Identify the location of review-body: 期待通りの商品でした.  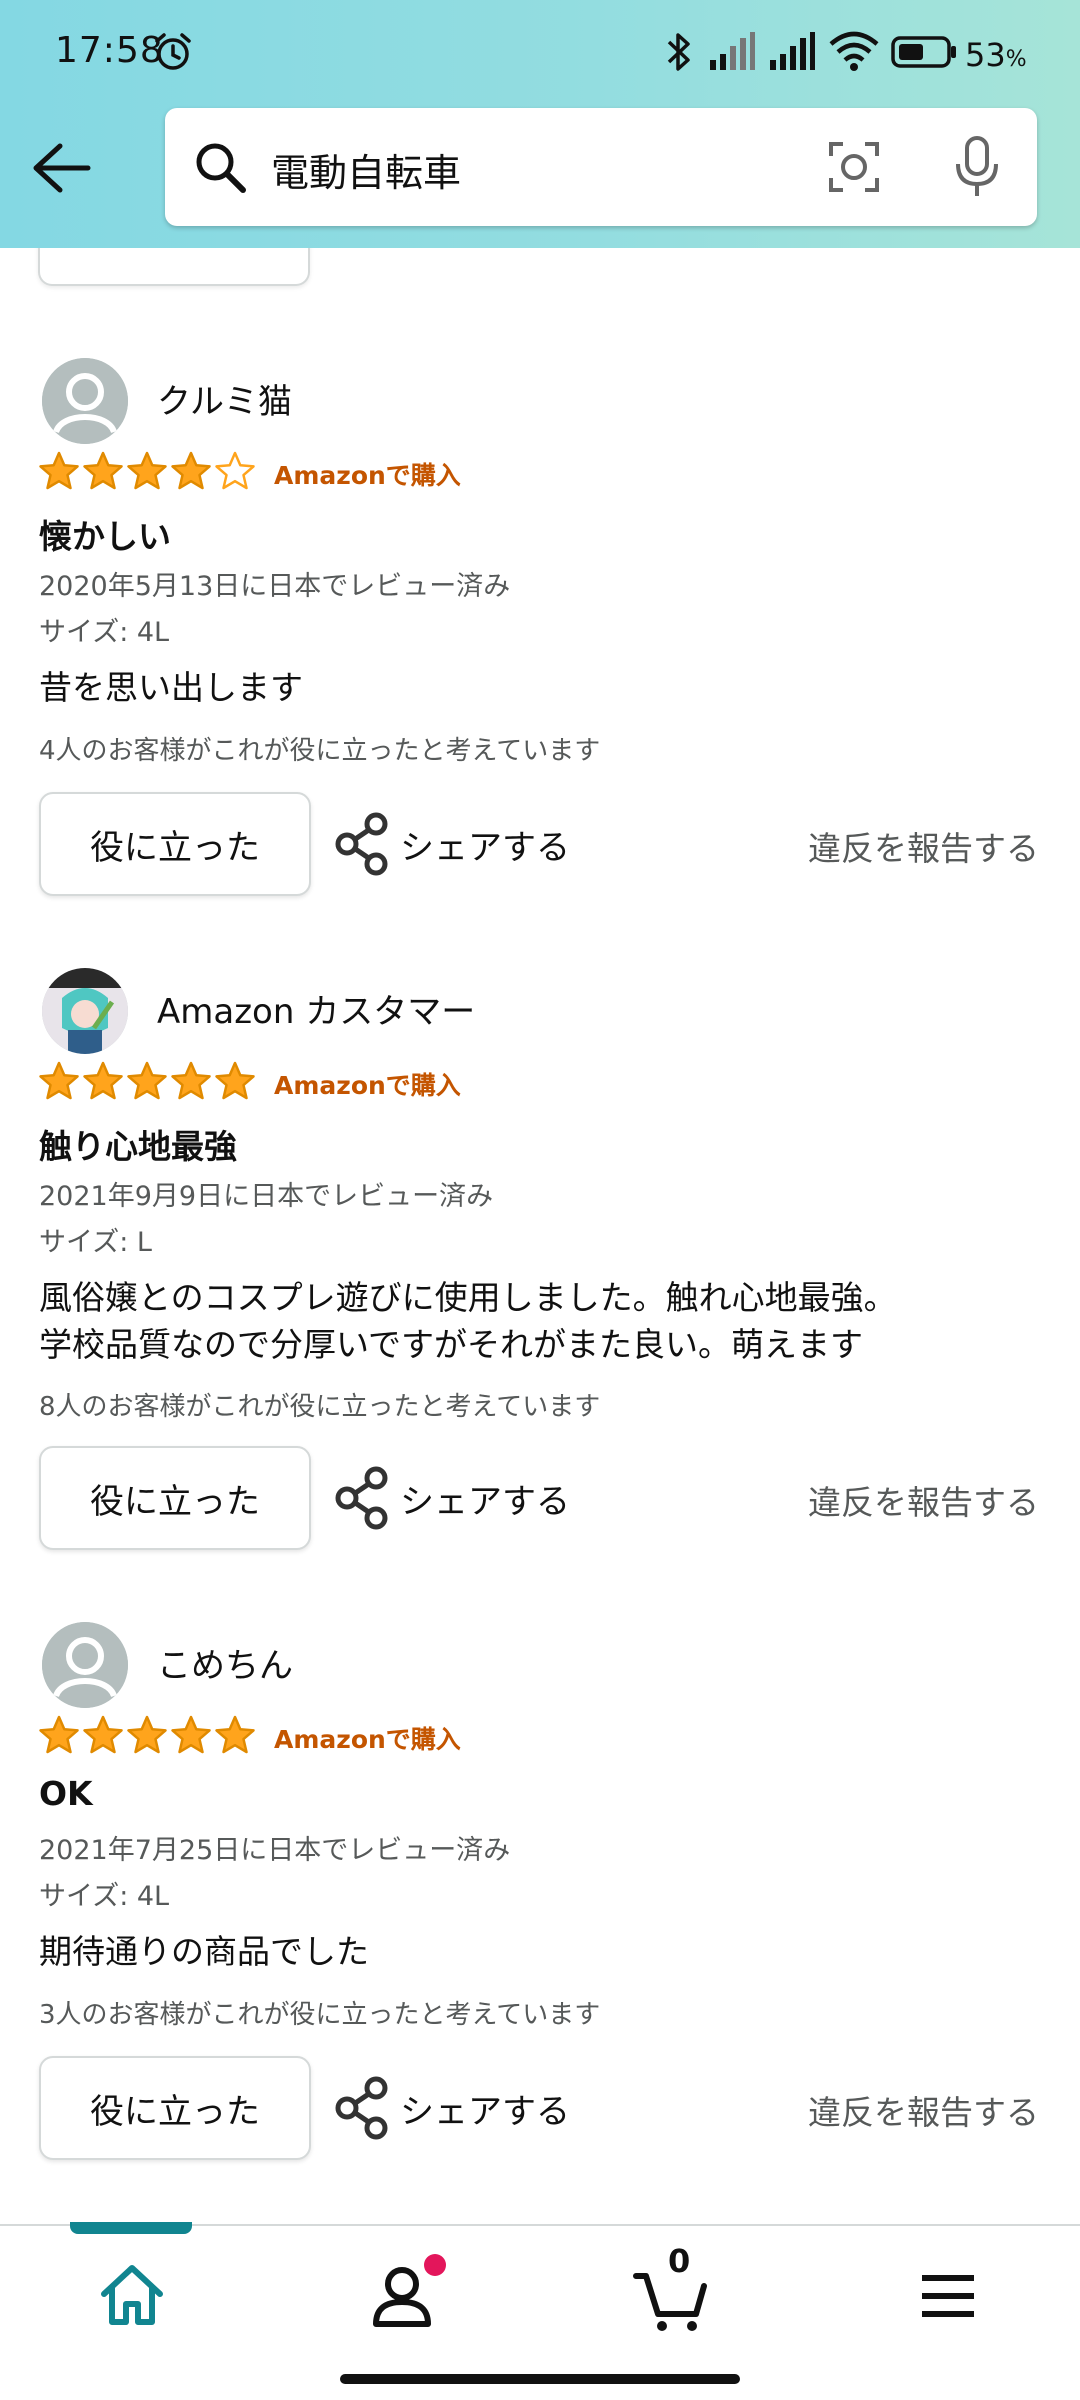
(539, 1951).